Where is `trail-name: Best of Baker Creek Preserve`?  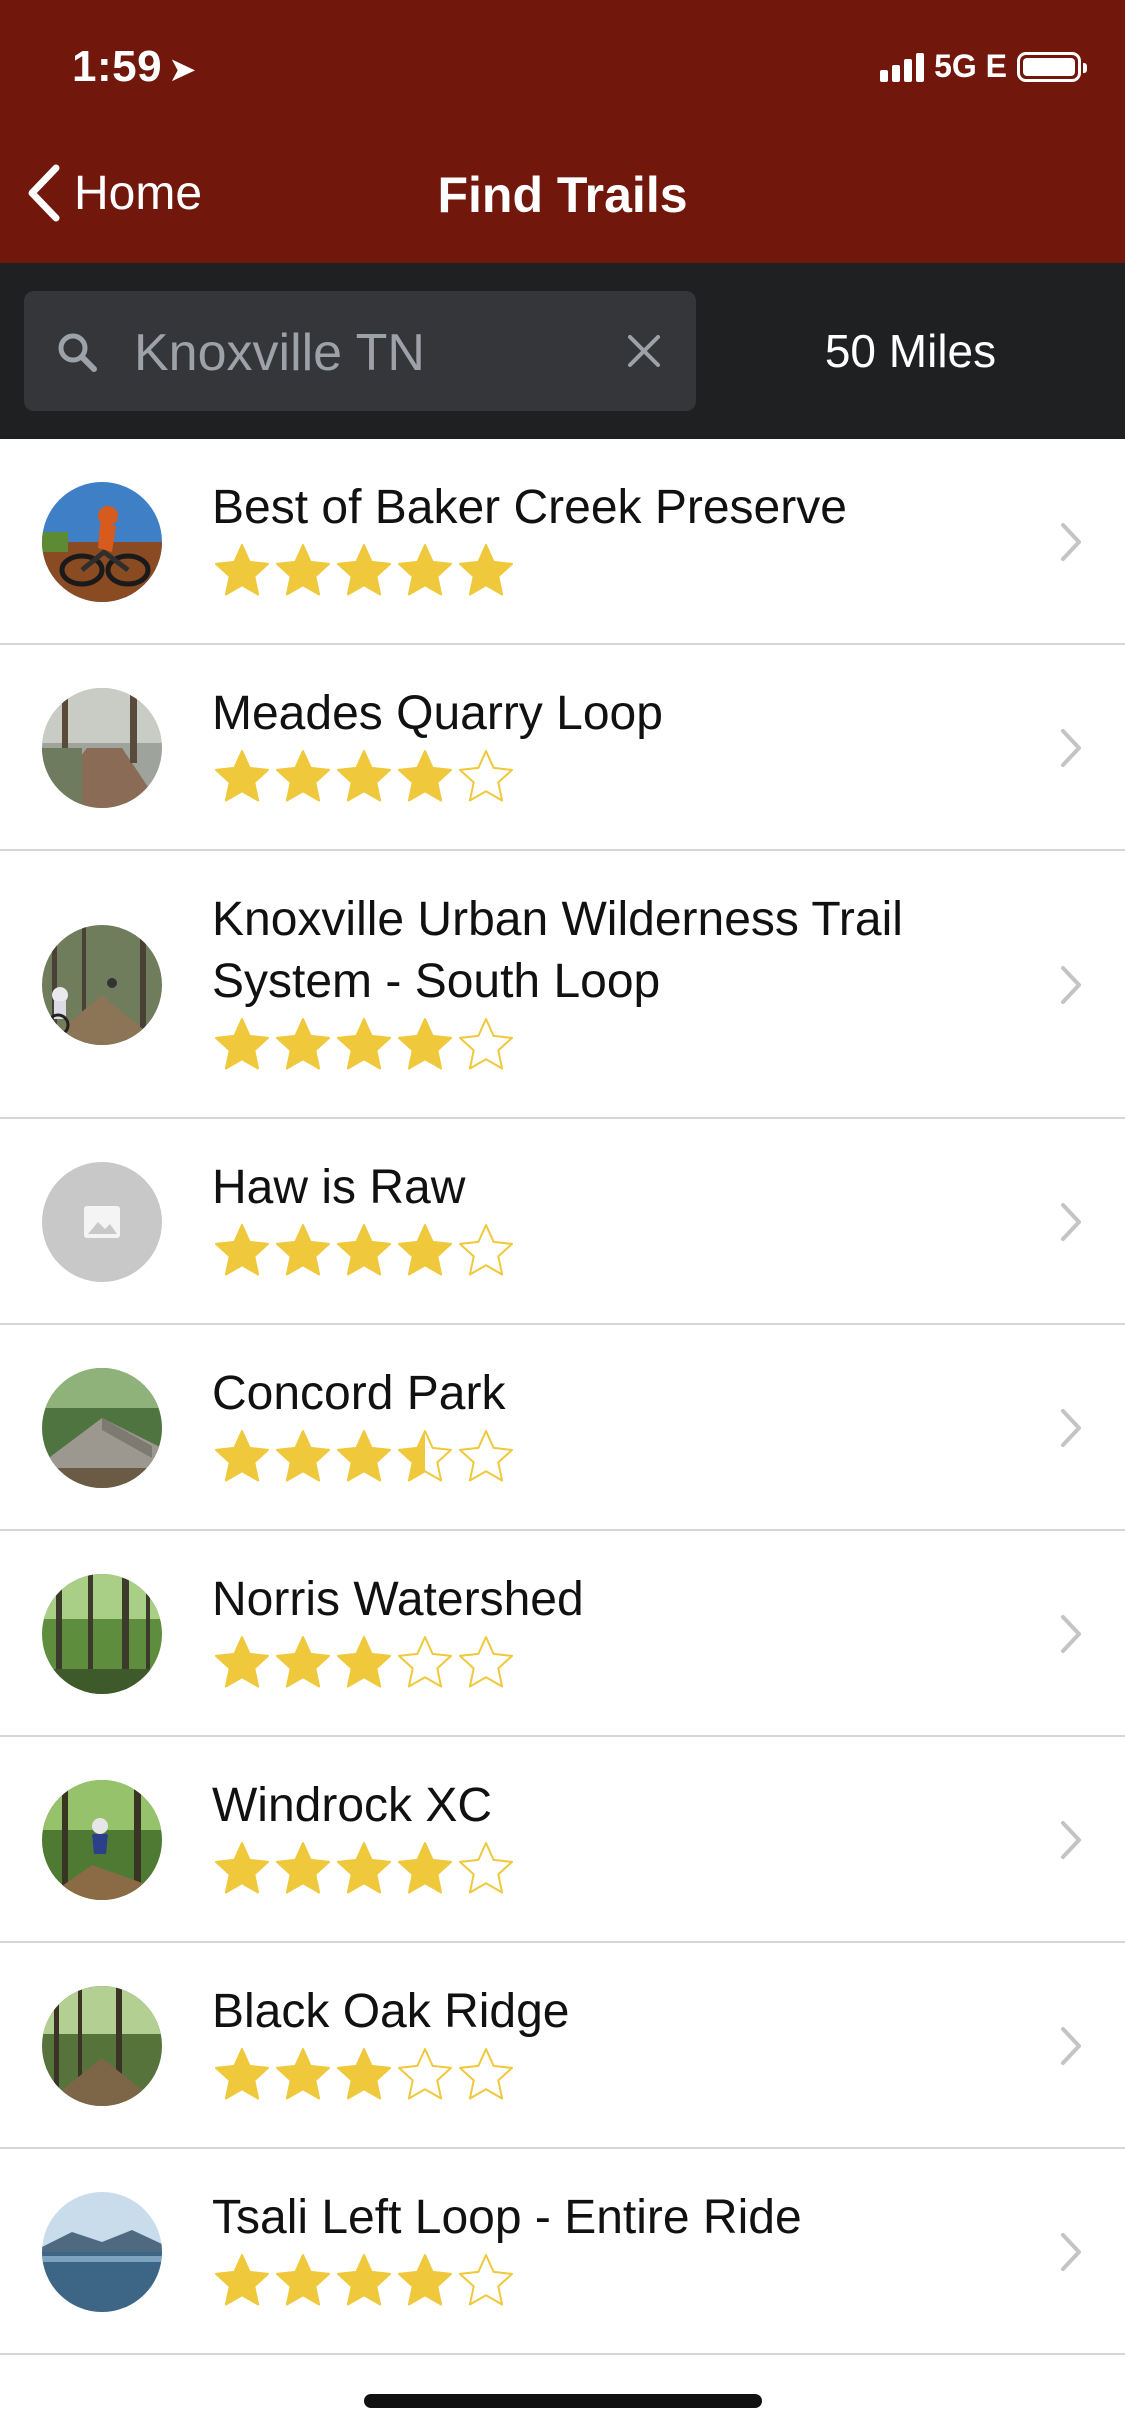
trail-name: Best of Baker Creek Preserve is located at coordinates (529, 507).